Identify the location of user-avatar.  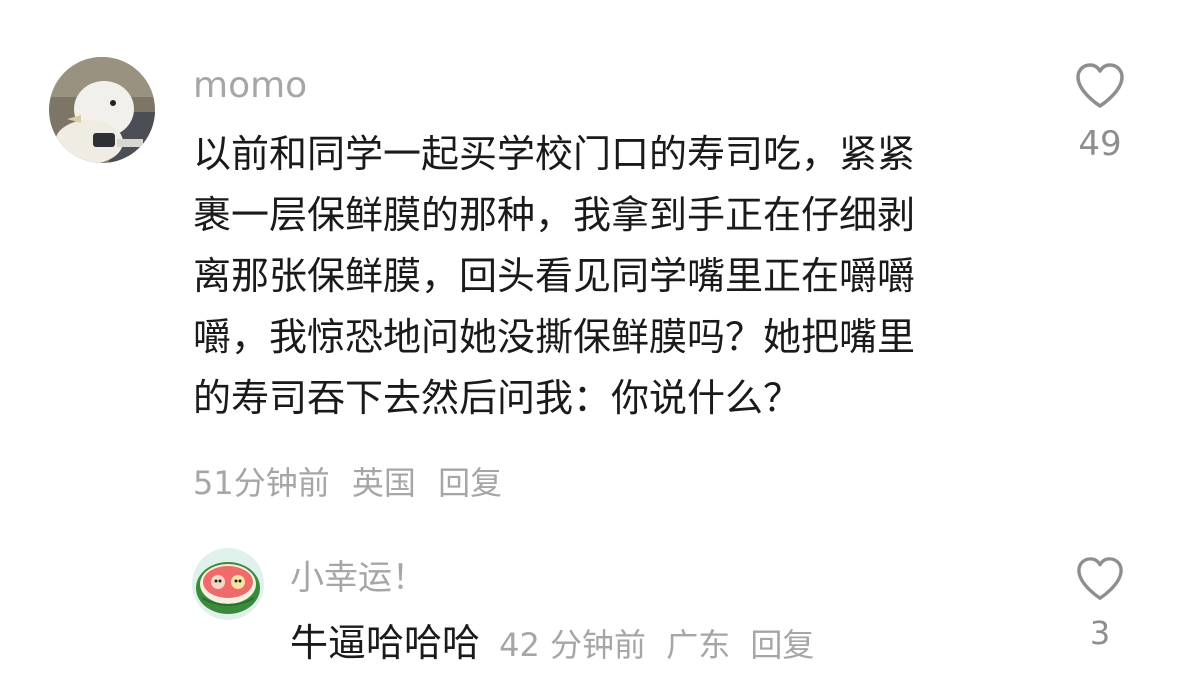
(102, 110).